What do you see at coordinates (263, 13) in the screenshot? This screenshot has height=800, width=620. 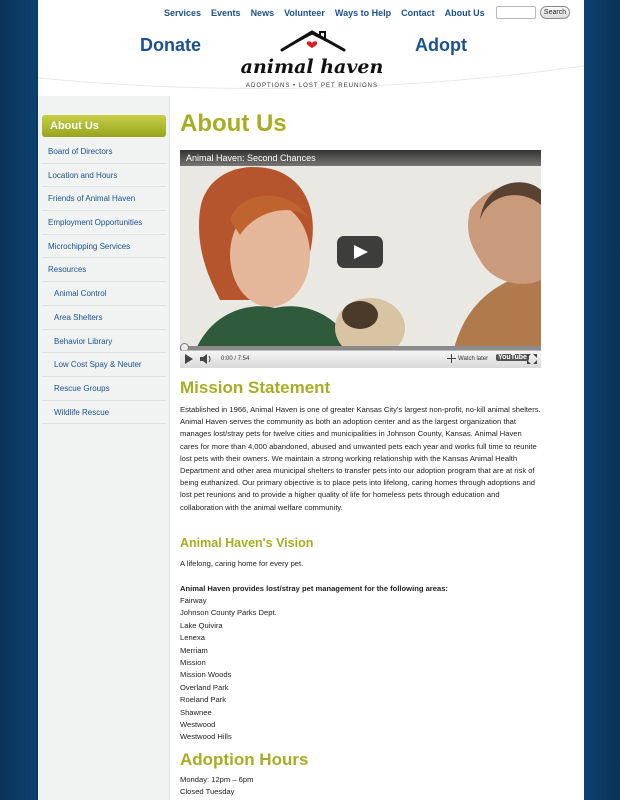 I see `nav-news: News` at bounding box center [263, 13].